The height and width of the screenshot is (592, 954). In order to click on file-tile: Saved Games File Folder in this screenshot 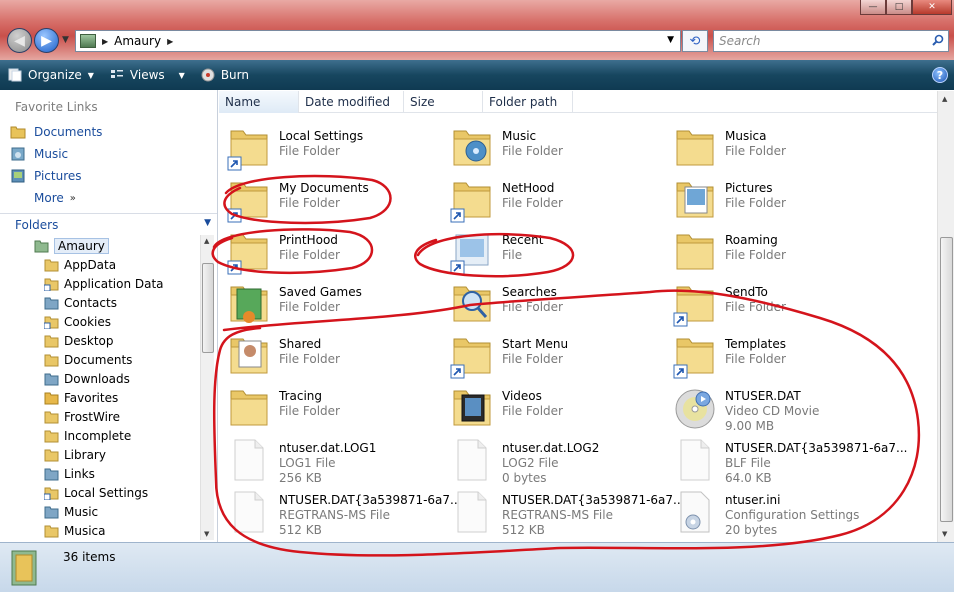, I will do `click(330, 305)`.